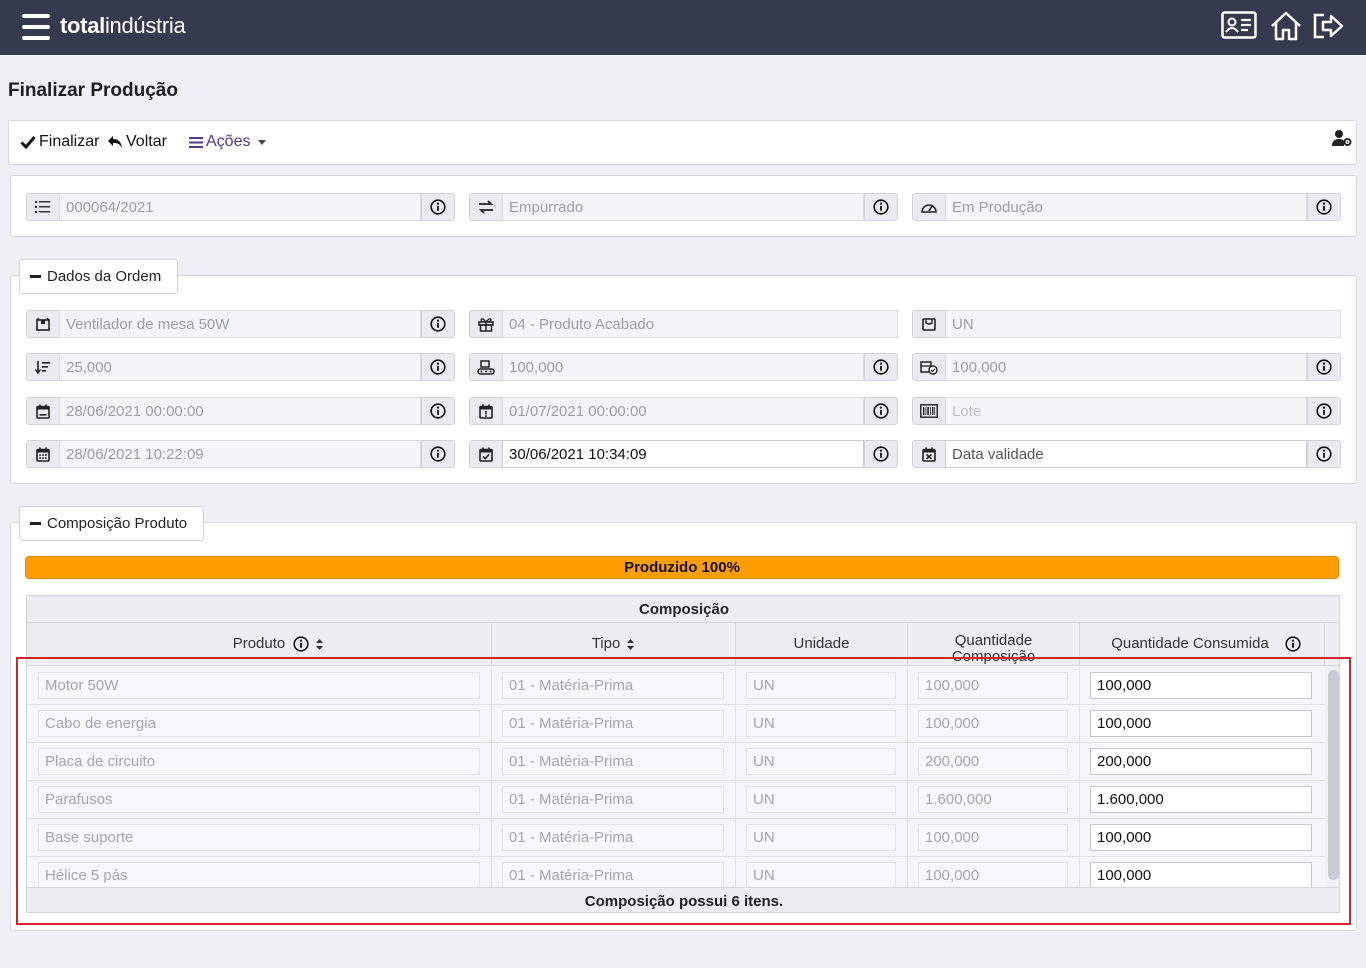 The width and height of the screenshot is (1366, 968). Describe the element at coordinates (1126, 207) in the screenshot. I see `status-input: Em Produção` at that location.